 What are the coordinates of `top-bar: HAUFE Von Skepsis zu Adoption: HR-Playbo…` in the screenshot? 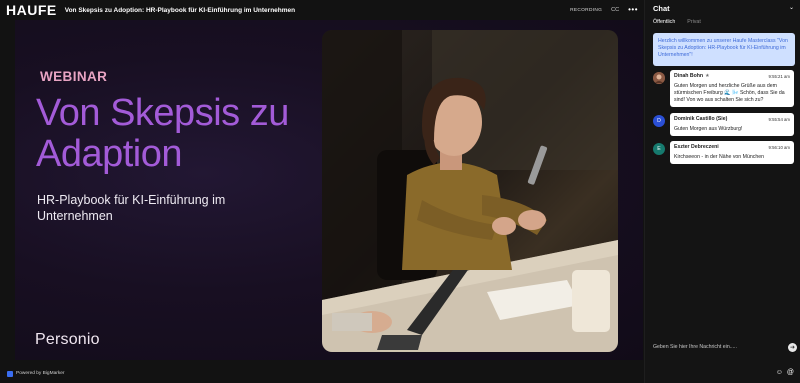 It's located at (322, 10).